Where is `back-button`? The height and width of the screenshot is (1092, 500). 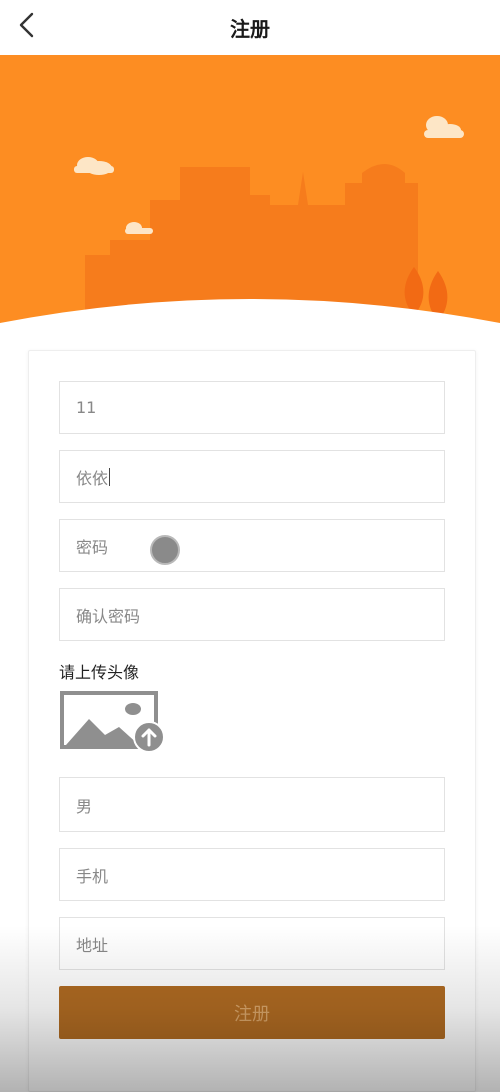 back-button is located at coordinates (27, 25).